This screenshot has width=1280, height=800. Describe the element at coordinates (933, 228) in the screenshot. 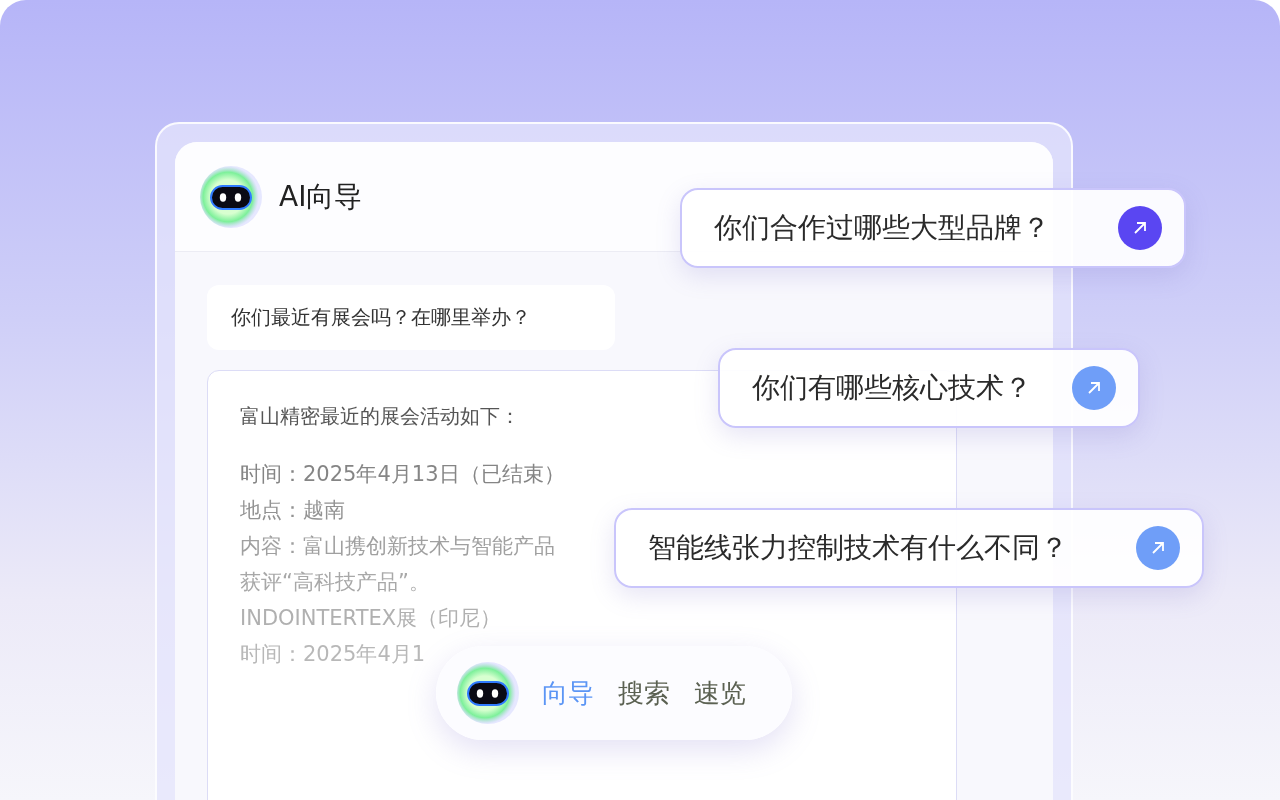

I see `suggestion-chip: 你们合作过哪些大型品牌？` at that location.